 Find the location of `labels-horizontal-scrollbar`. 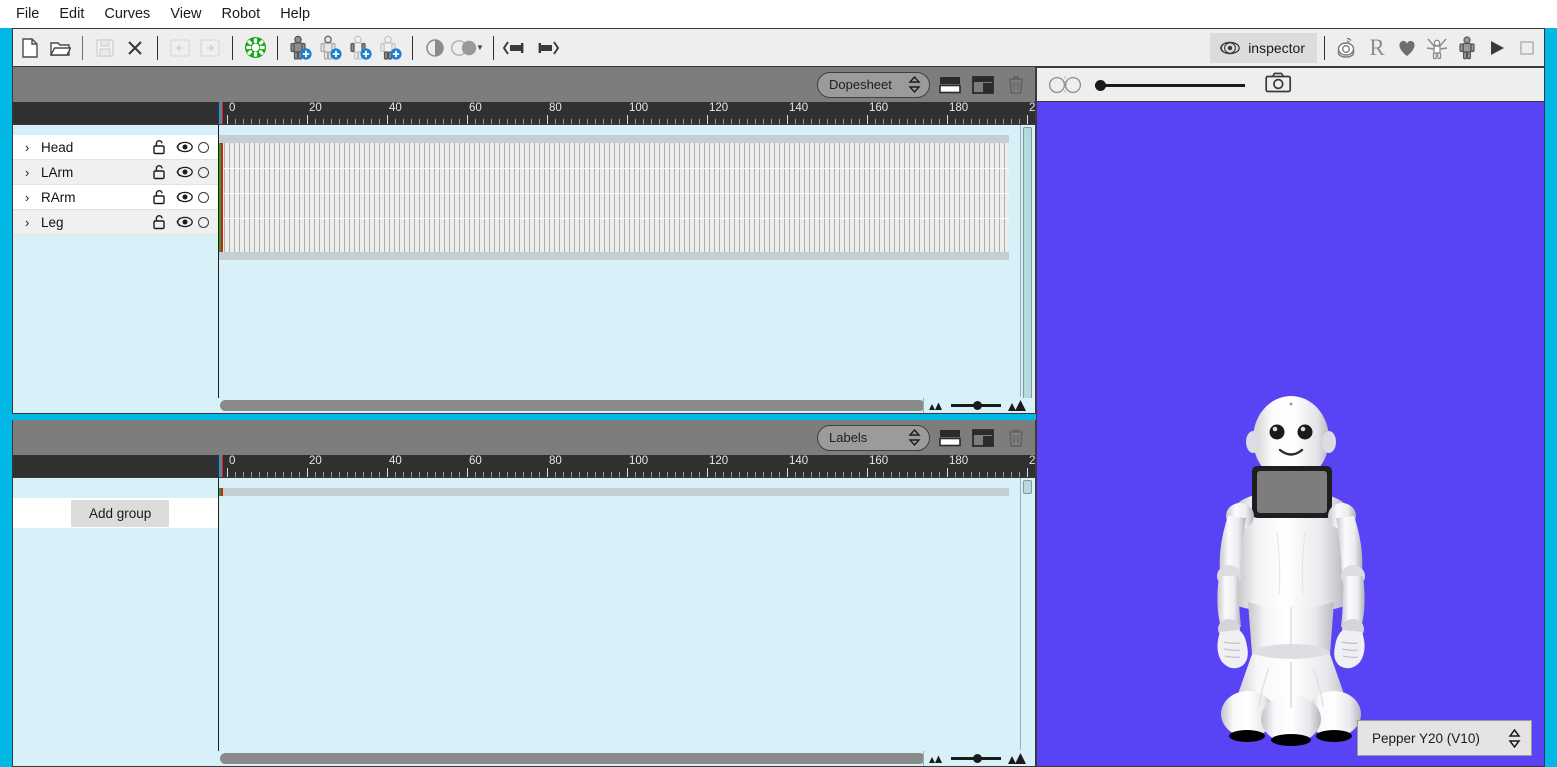

labels-horizontal-scrollbar is located at coordinates (524, 758).